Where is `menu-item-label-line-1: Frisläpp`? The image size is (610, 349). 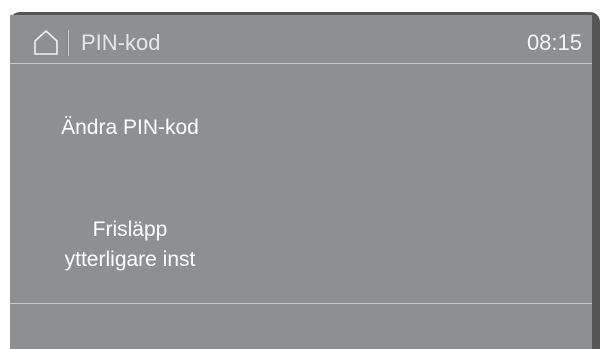 menu-item-label-line-1: Frisläpp is located at coordinates (130, 229).